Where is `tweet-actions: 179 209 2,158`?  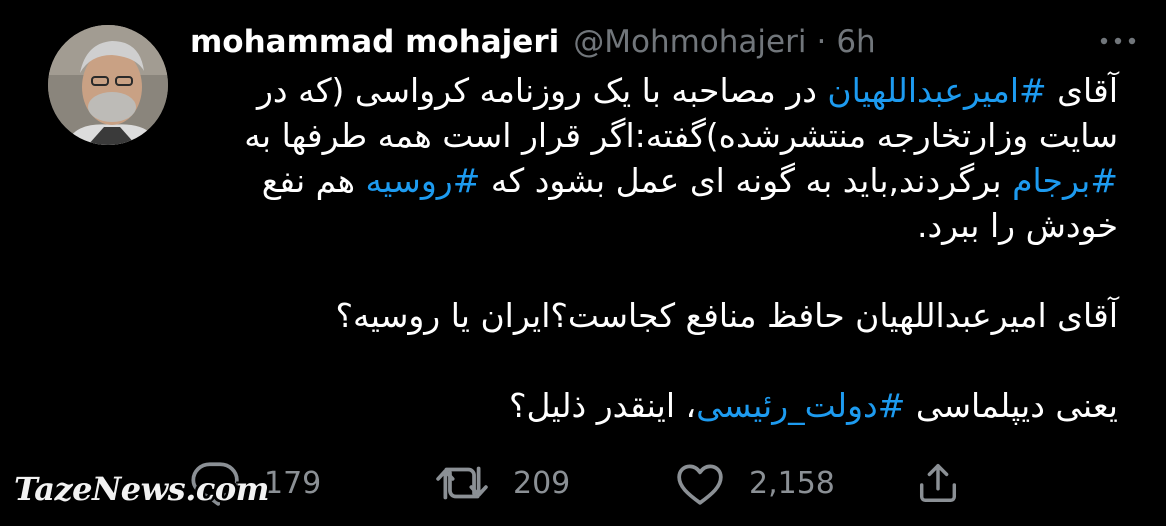
tweet-actions: 179 209 2,158 is located at coordinates (580, 483).